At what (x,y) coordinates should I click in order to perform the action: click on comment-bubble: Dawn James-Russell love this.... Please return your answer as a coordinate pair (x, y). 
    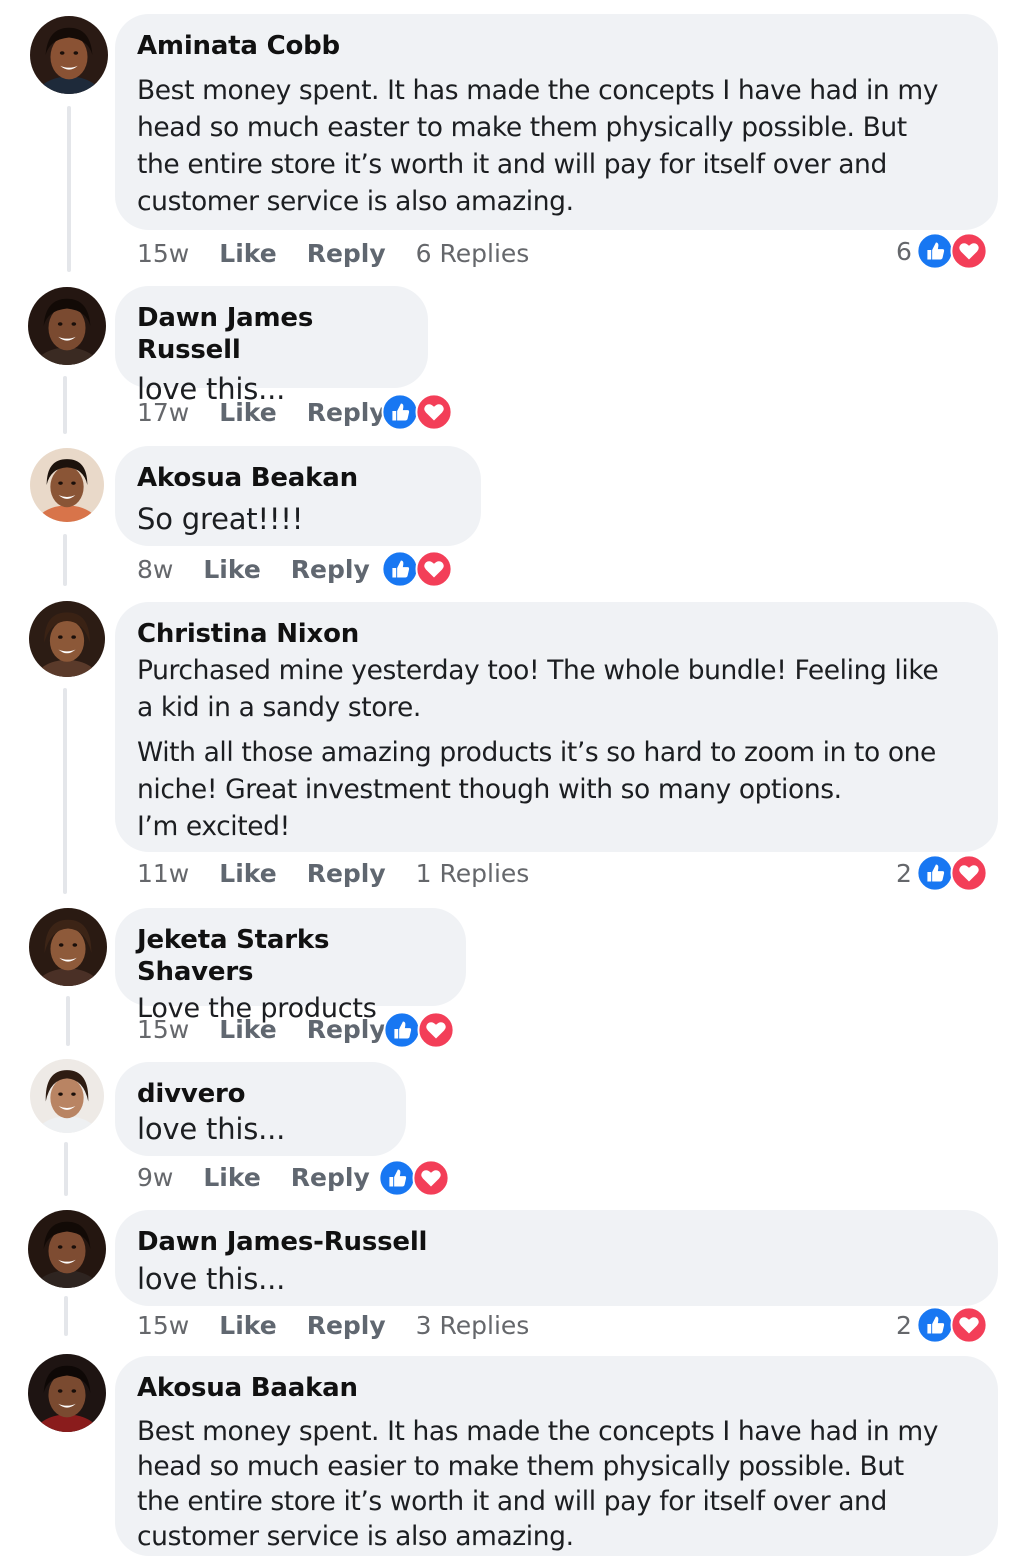
    Looking at the image, I should click on (556, 1258).